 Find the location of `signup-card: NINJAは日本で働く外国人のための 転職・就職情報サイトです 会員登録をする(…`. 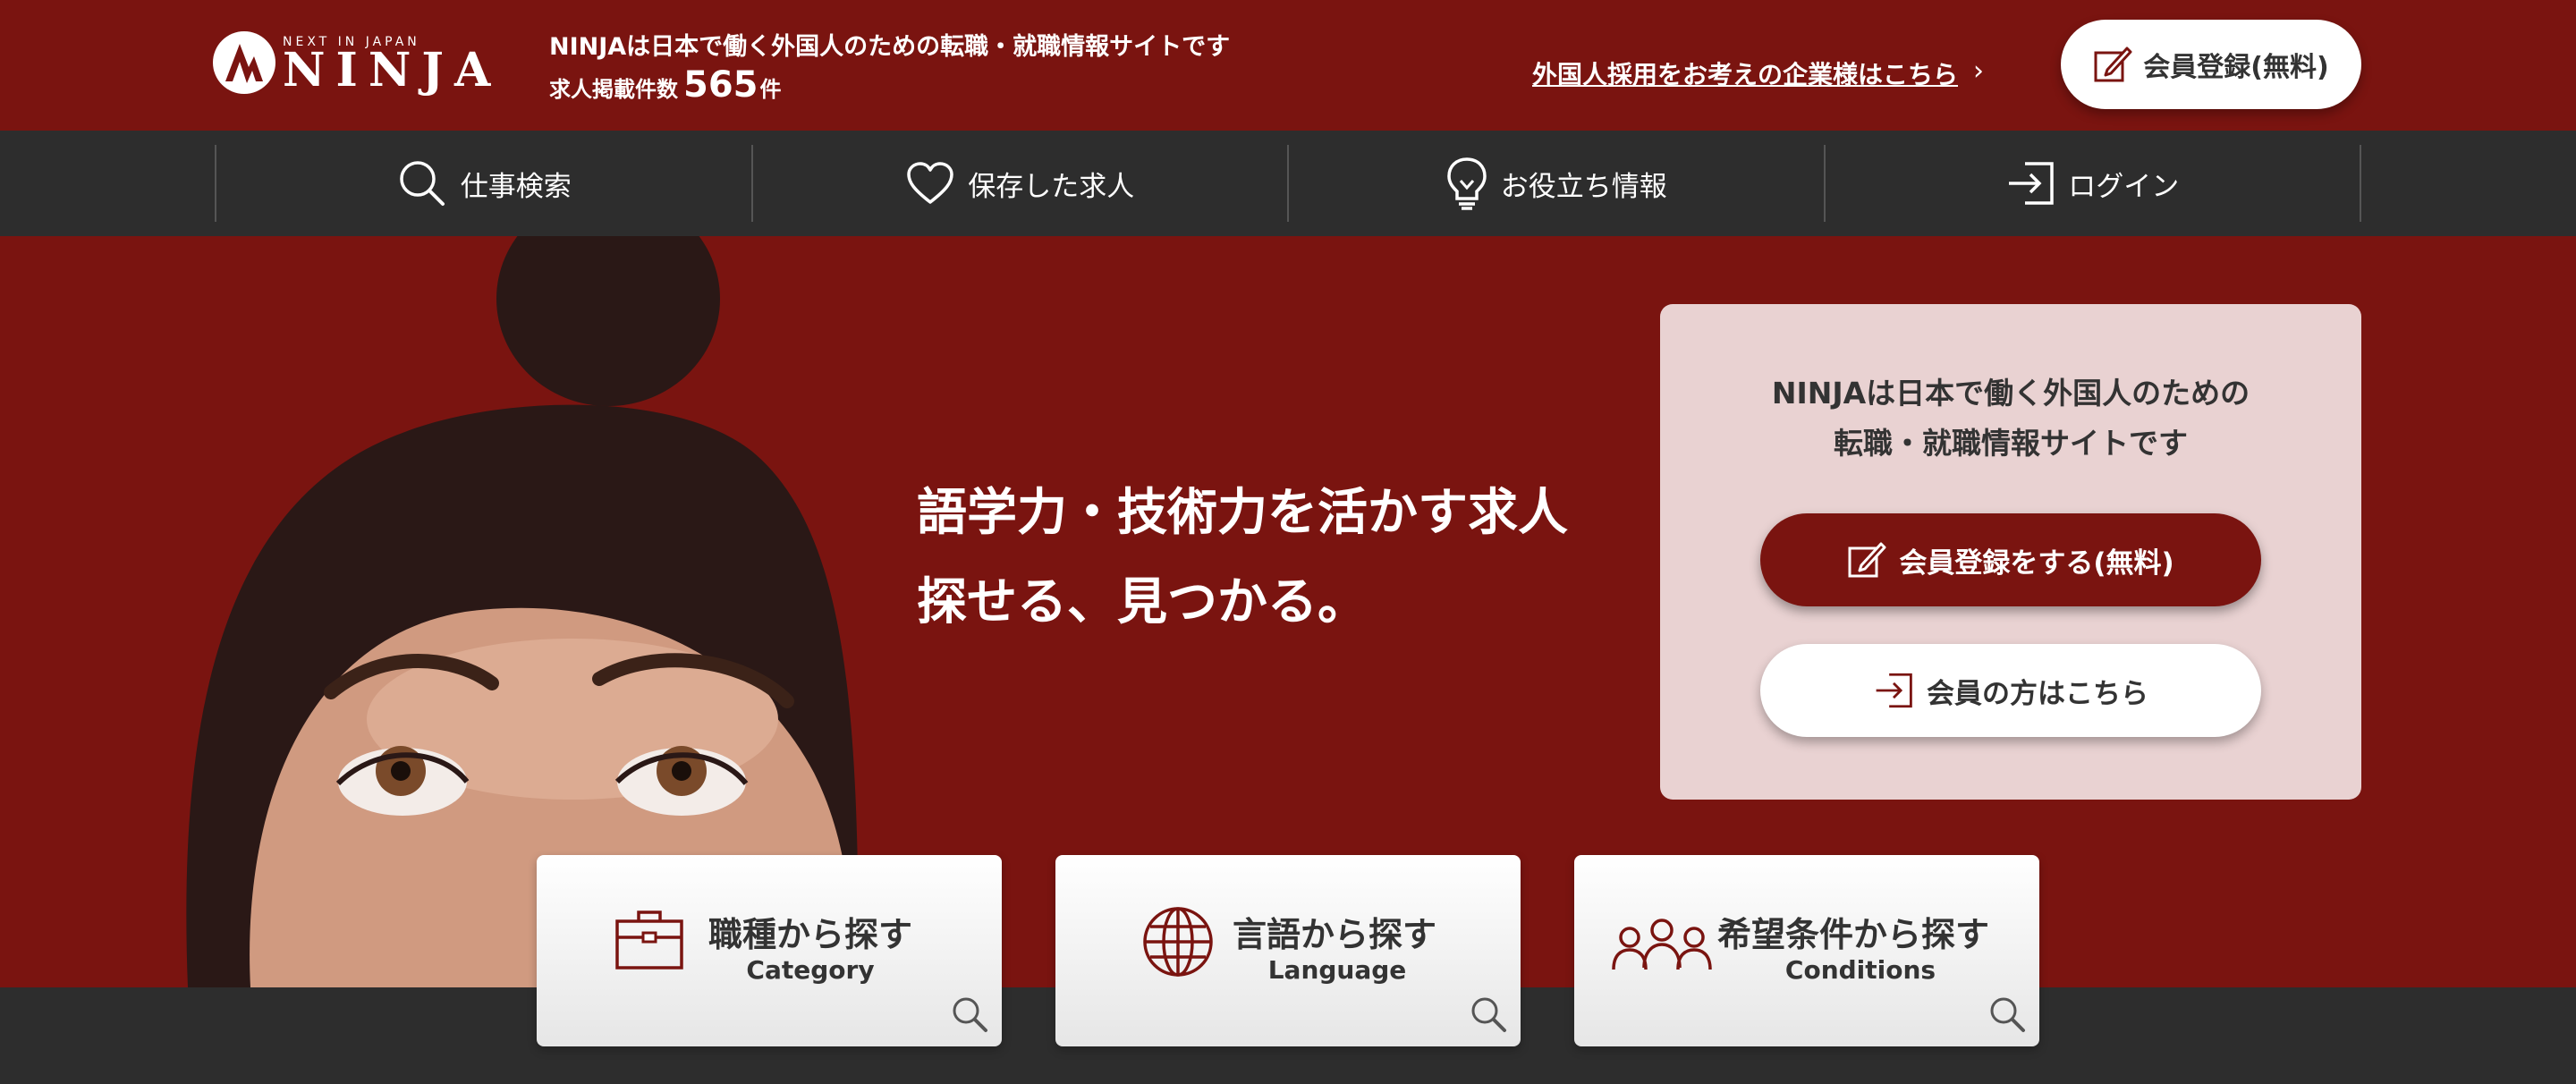

signup-card: NINJAは日本で働く外国人のための 転職・就職情報サイトです 会員登録をする(… is located at coordinates (2010, 552).